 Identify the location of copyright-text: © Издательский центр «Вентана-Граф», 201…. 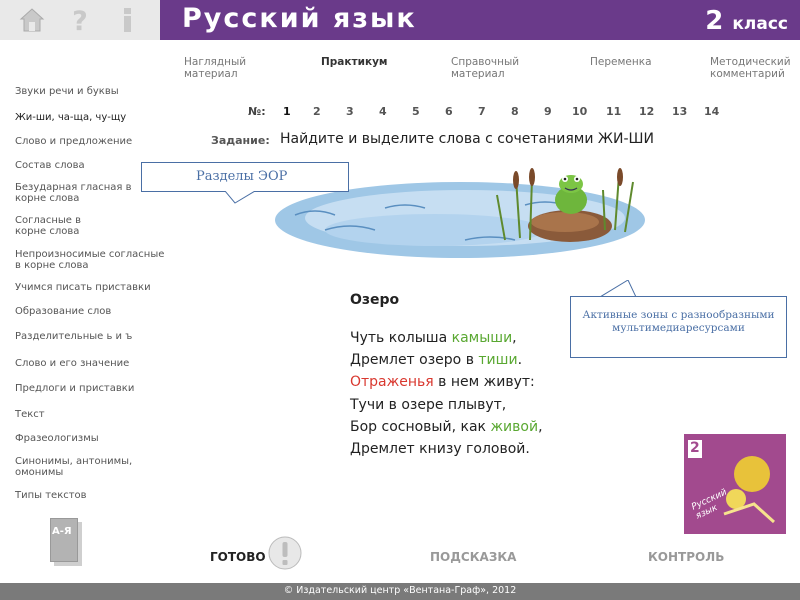
(400, 590).